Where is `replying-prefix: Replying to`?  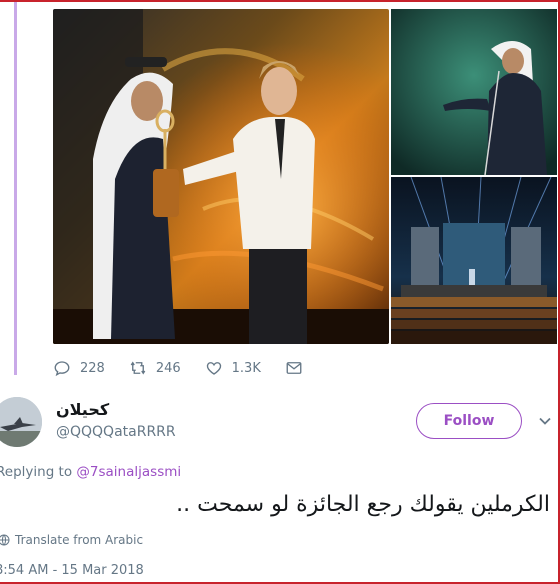
replying-prefix: Replying to is located at coordinates (36, 472).